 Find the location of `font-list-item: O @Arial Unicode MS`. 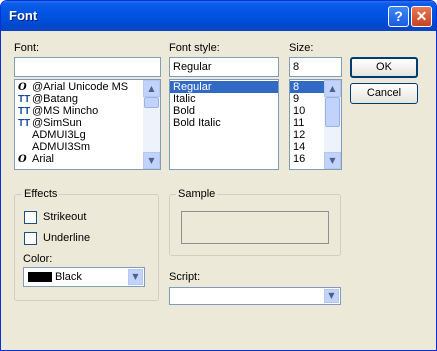

font-list-item: O @Arial Unicode MS is located at coordinates (87, 87).